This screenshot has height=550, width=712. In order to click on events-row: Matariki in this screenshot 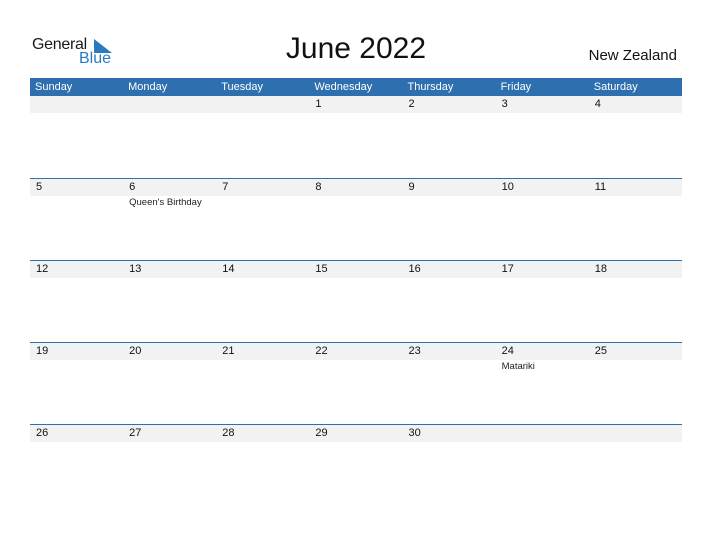, I will do `click(356, 367)`.